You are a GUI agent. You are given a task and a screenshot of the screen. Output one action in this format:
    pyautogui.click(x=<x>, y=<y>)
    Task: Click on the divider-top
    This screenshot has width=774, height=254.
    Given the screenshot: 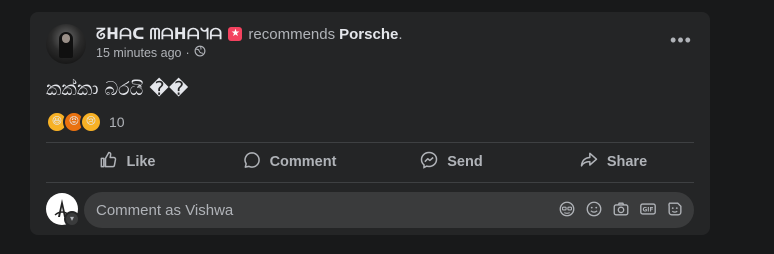 What is the action you would take?
    pyautogui.click(x=370, y=142)
    